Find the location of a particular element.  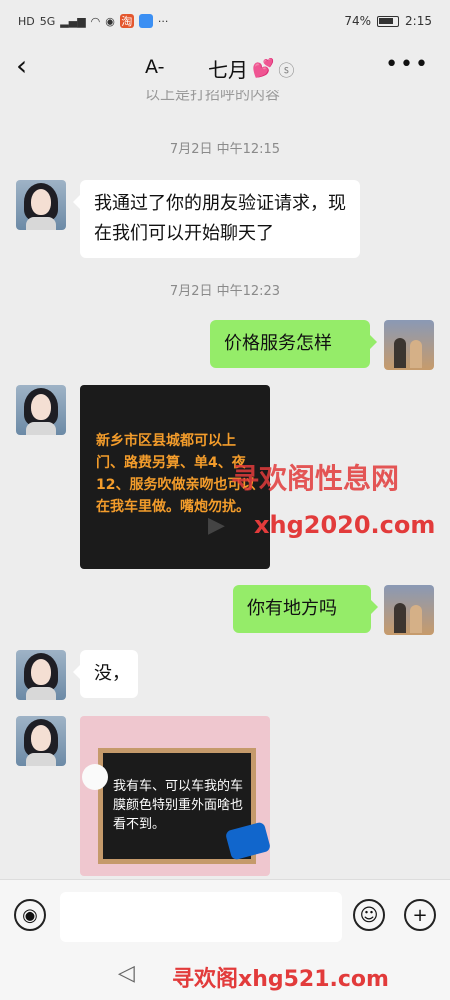

network-5g-label: 5G is located at coordinates (47, 21).